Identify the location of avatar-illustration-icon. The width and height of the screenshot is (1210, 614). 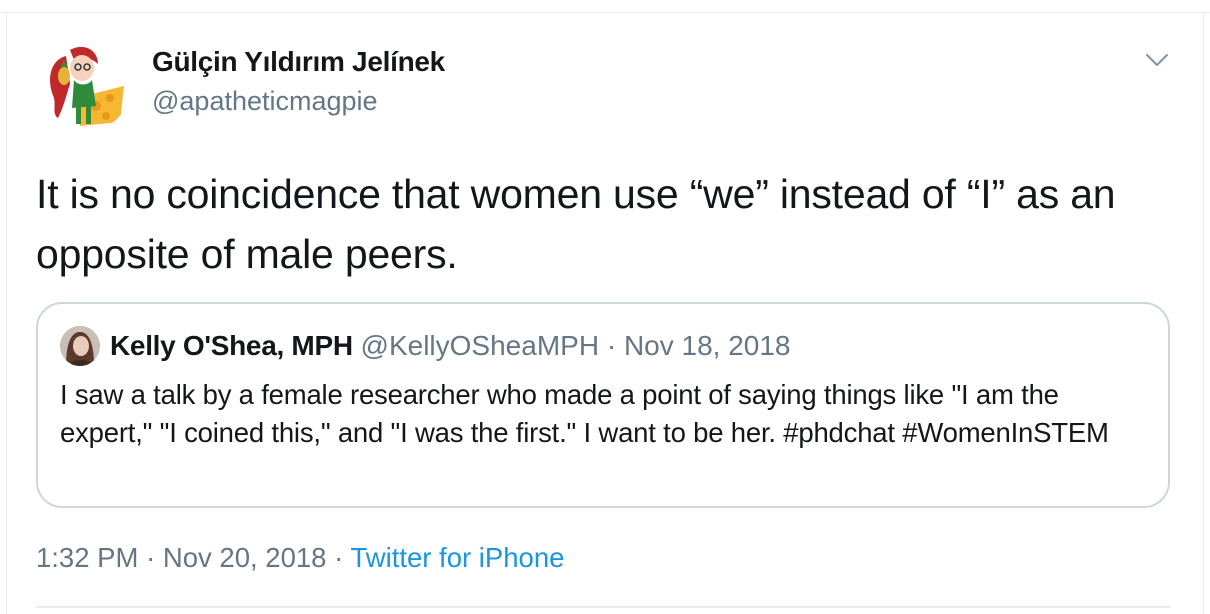
(84, 84).